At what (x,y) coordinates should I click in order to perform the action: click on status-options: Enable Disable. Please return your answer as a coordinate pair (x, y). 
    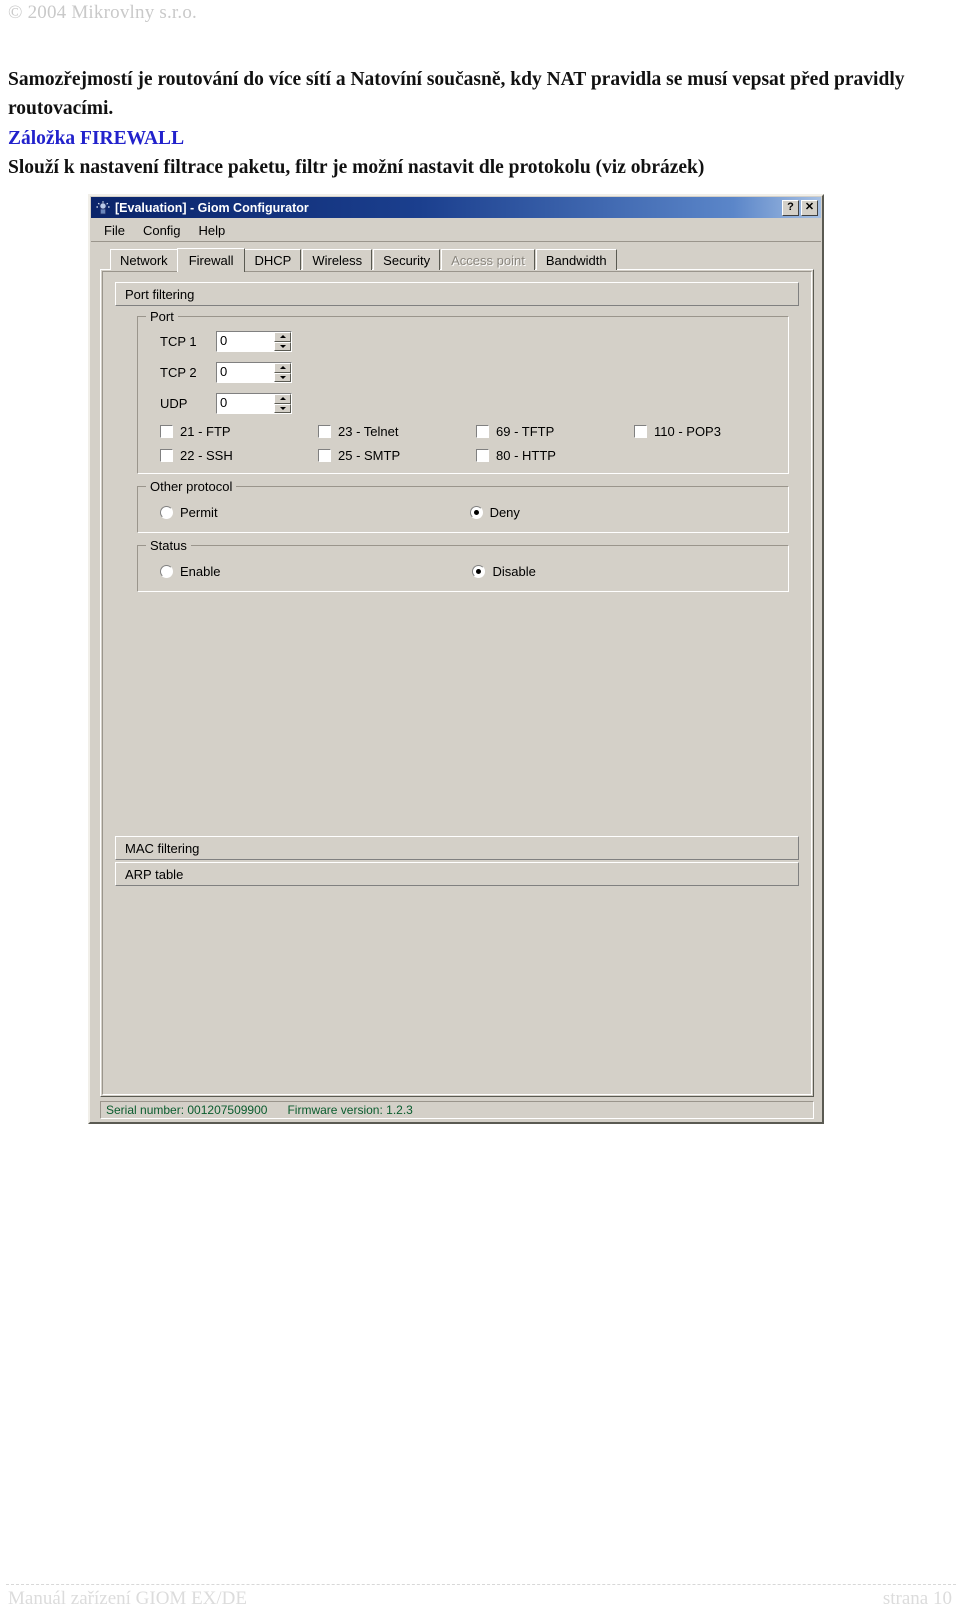
    Looking at the image, I should click on (469, 570).